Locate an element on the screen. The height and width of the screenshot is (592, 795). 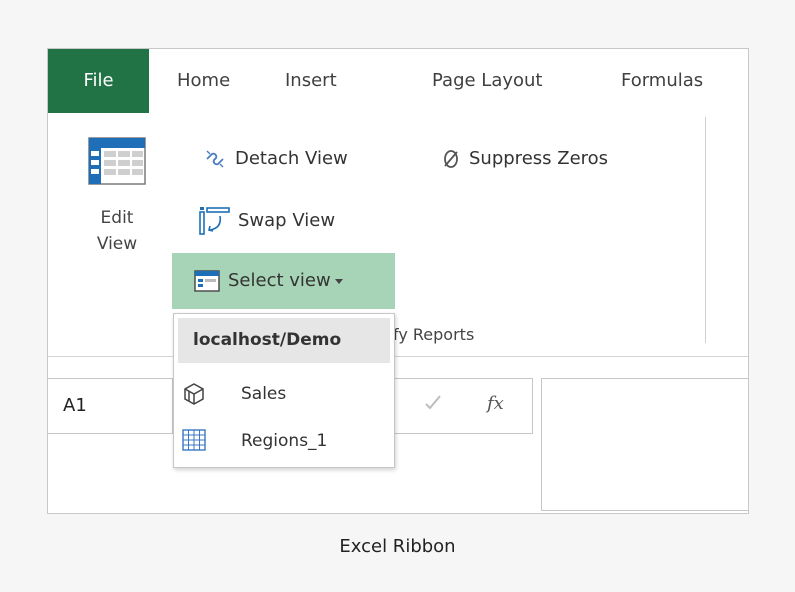
formula-input is located at coordinates (644, 444).